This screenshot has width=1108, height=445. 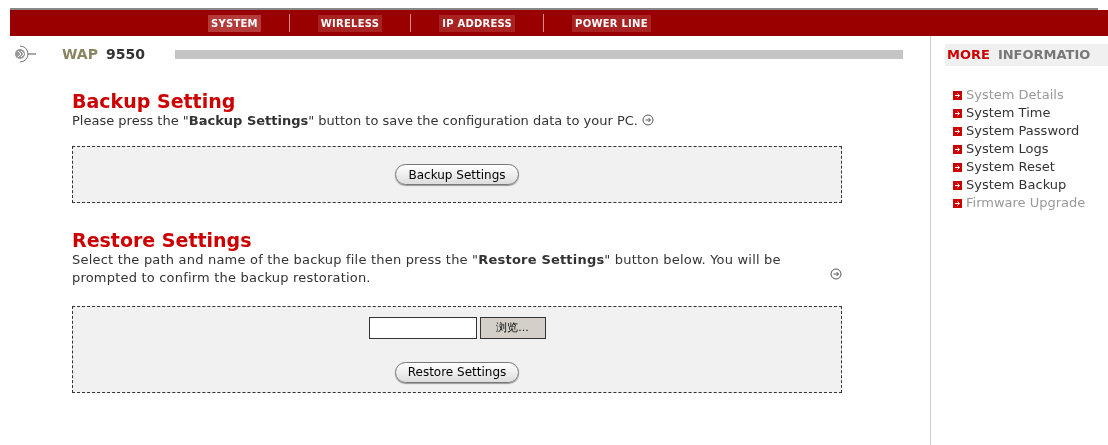 What do you see at coordinates (1016, 185) in the screenshot?
I see `sidebar-link: System Backup` at bounding box center [1016, 185].